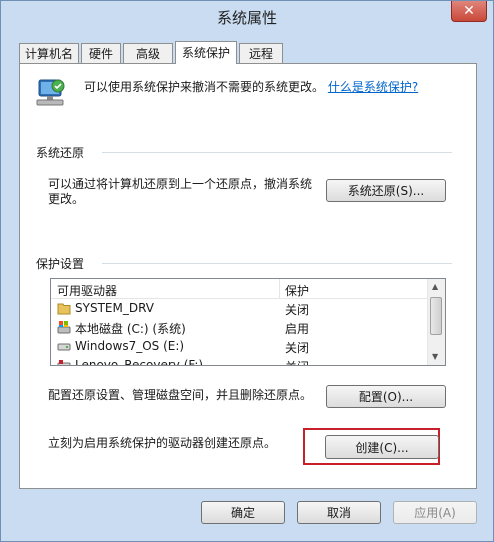  Describe the element at coordinates (206, 52) in the screenshot. I see `tab-system-protection: 系统保护` at that location.